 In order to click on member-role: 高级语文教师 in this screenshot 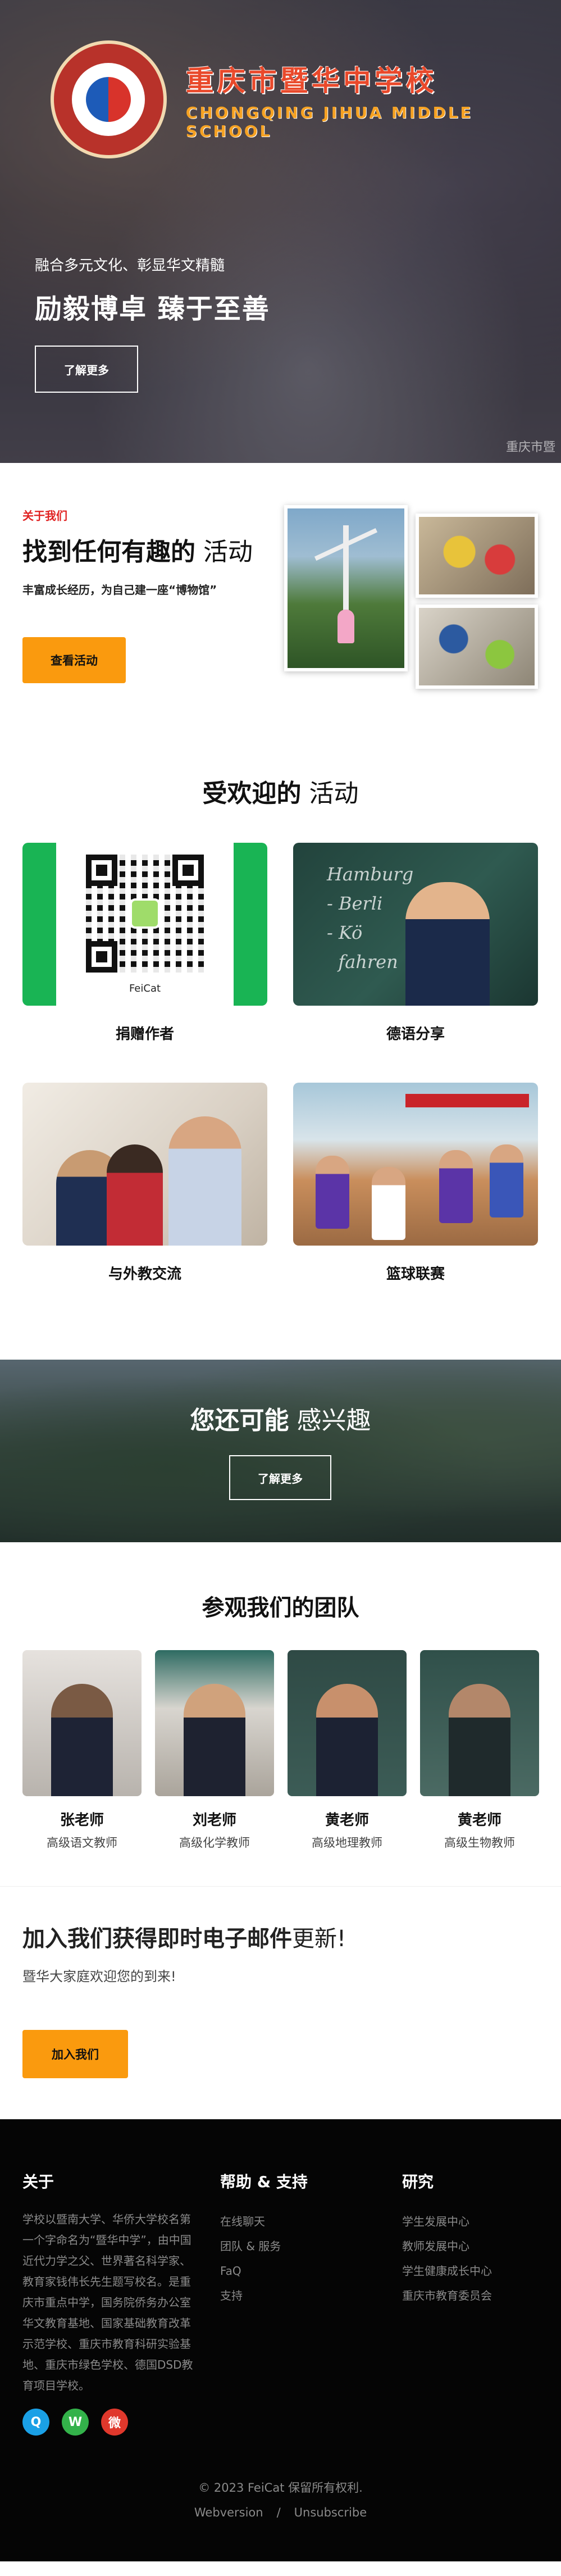, I will do `click(82, 1843)`.